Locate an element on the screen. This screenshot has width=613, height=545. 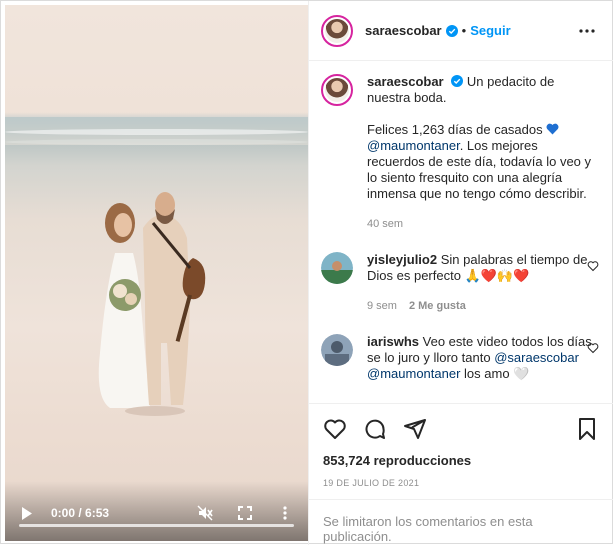
share-button is located at coordinates (415, 429).